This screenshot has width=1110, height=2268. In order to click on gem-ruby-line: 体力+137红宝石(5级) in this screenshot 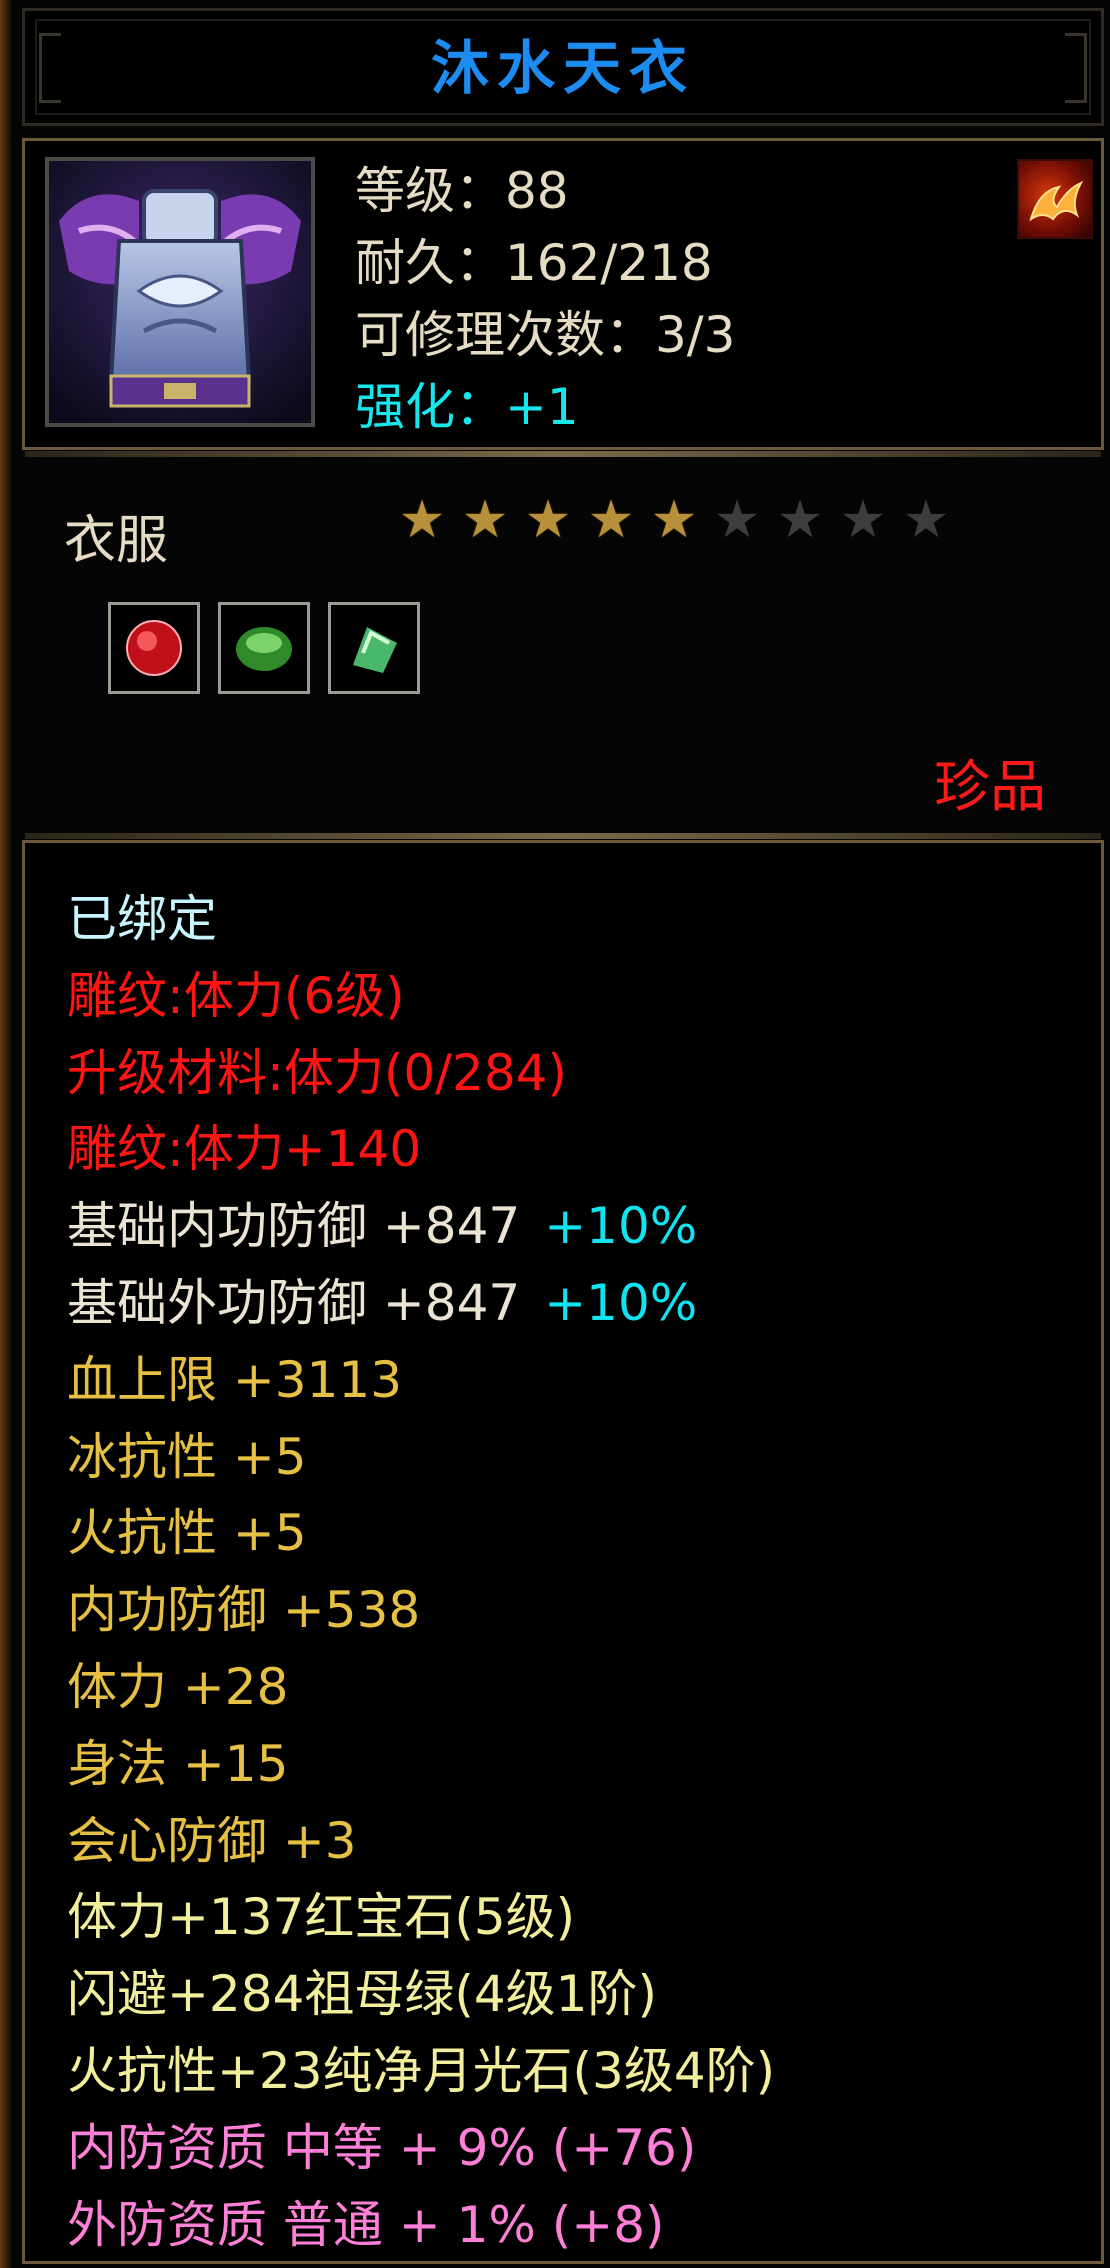, I will do `click(321, 1917)`.